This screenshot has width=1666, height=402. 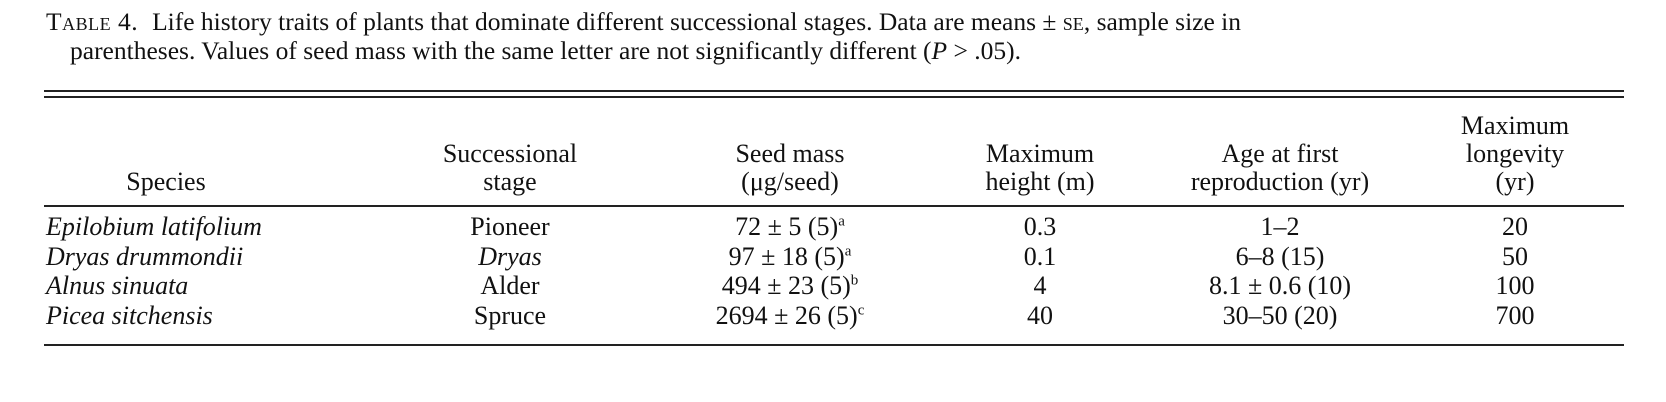 I want to click on header-max-height: Maximum height (m), so click(x=1040, y=152).